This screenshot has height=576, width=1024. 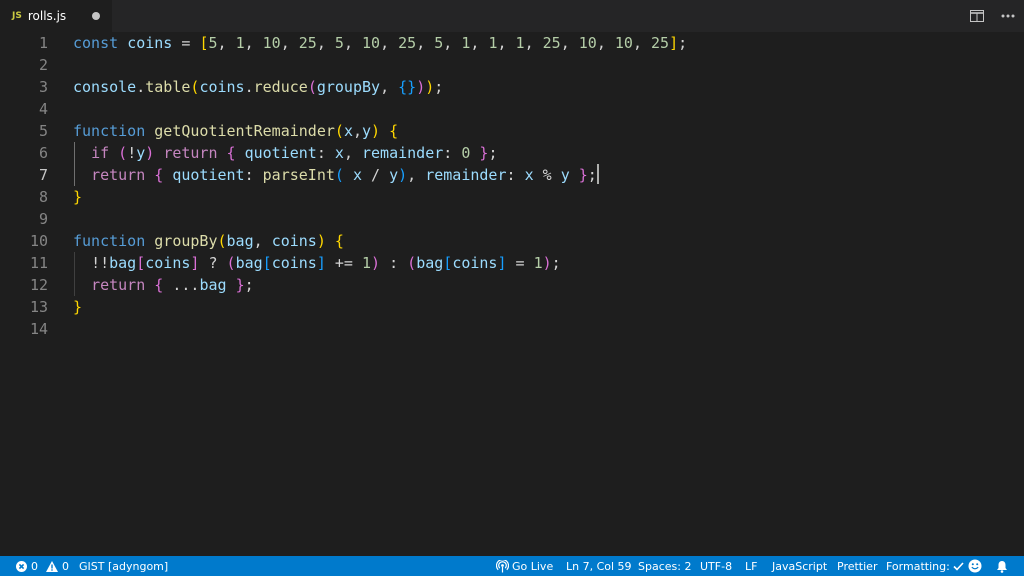 I want to click on unsaved-dot-icon, so click(x=96, y=16).